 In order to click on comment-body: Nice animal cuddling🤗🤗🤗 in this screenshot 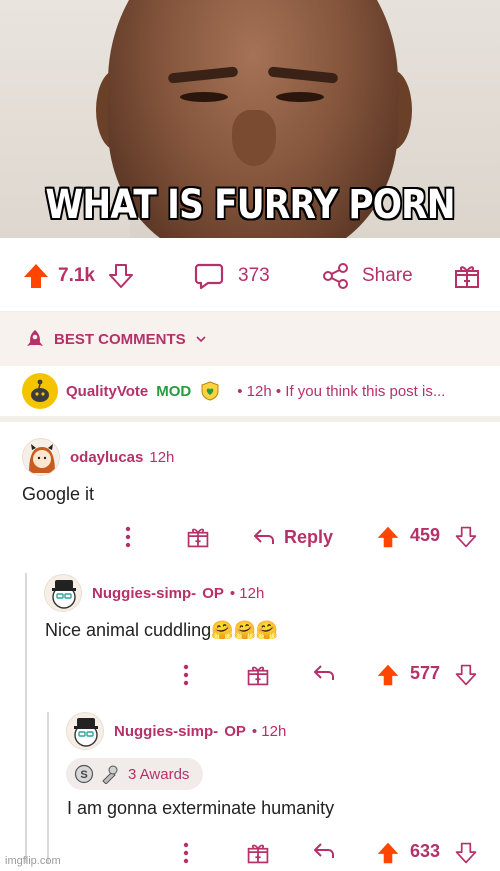, I will do `click(162, 630)`.